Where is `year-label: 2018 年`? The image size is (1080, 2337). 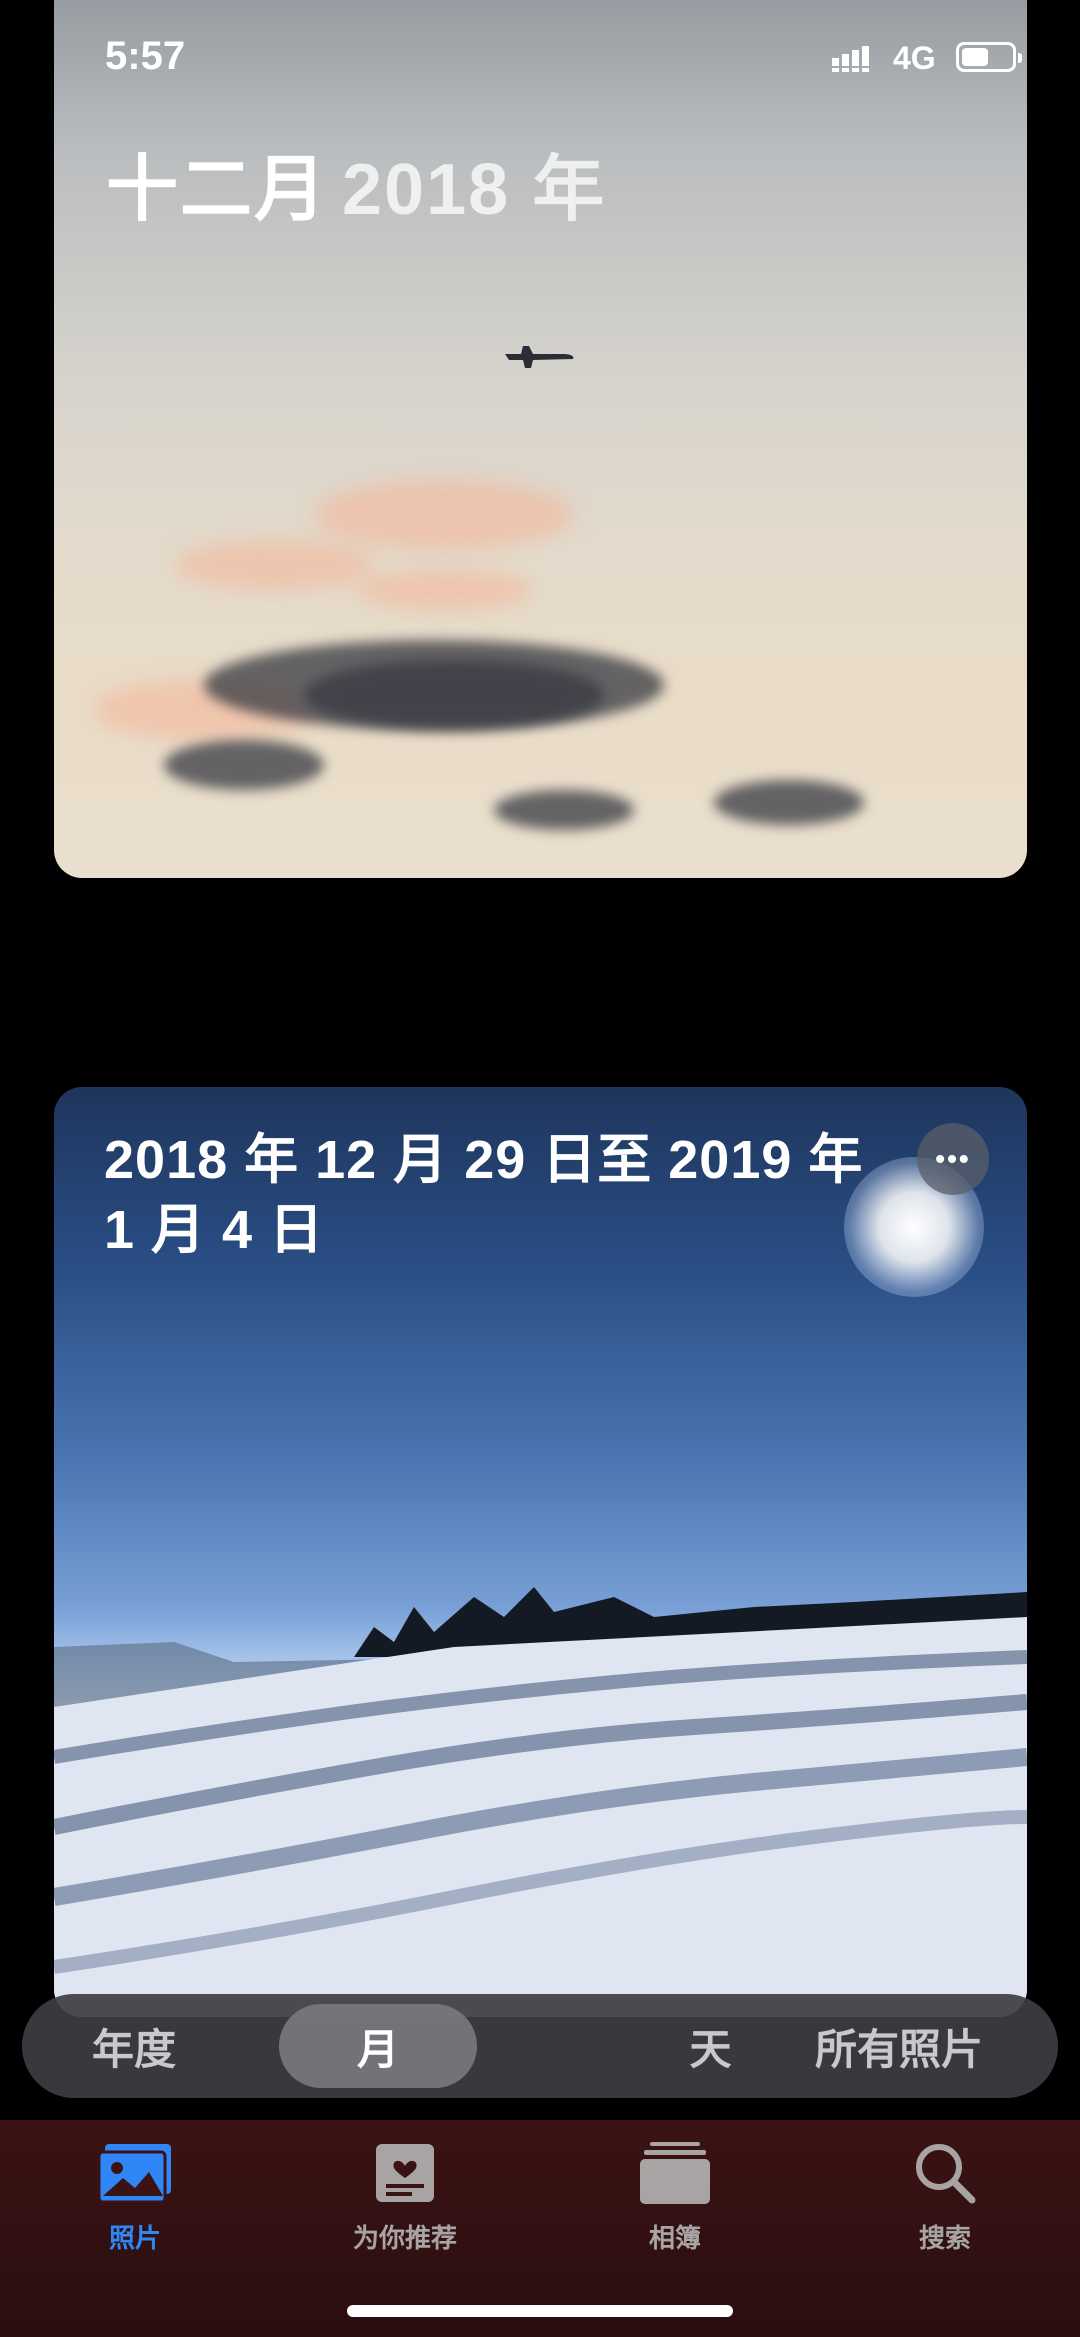 year-label: 2018 年 is located at coordinates (474, 190).